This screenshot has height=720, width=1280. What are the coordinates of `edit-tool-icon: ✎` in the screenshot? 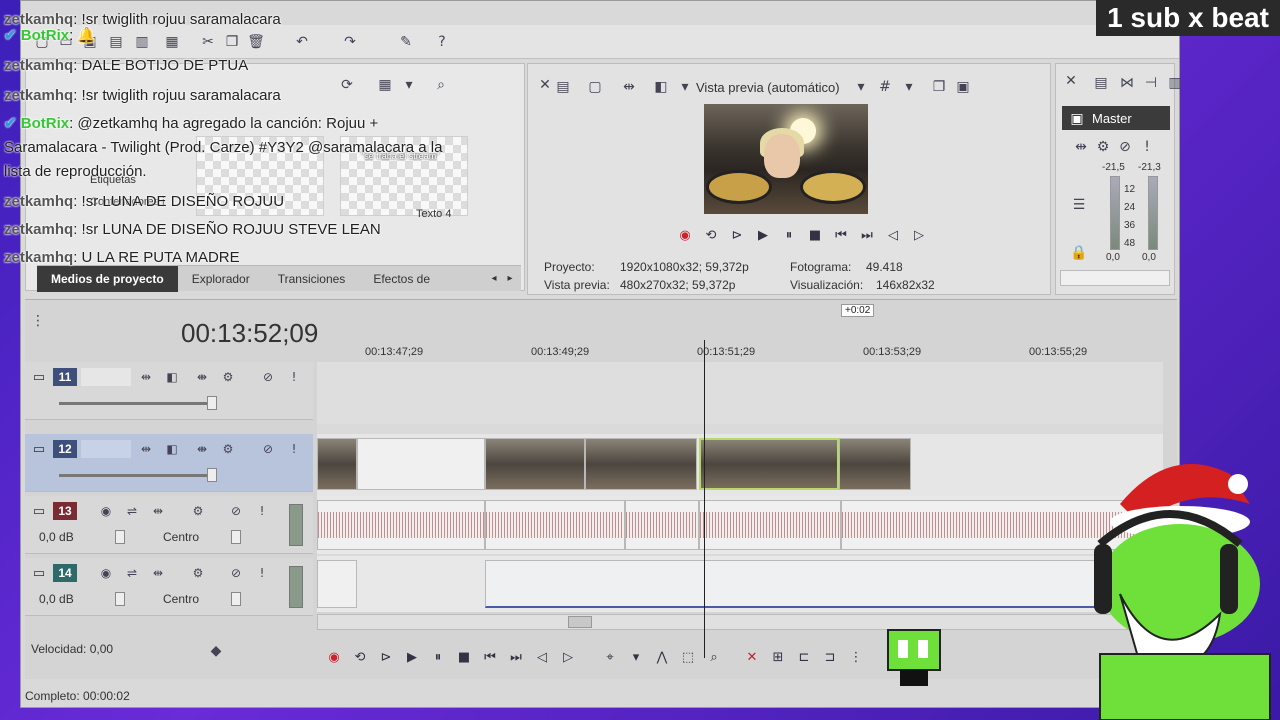 It's located at (406, 42).